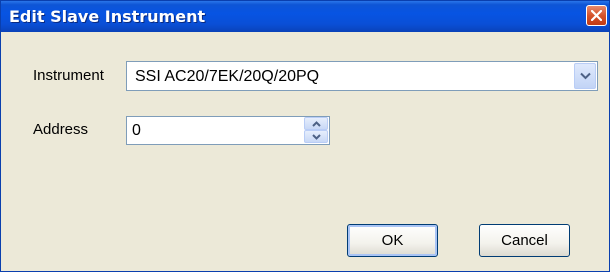  I want to click on dropdown-arrow-button, so click(585, 76).